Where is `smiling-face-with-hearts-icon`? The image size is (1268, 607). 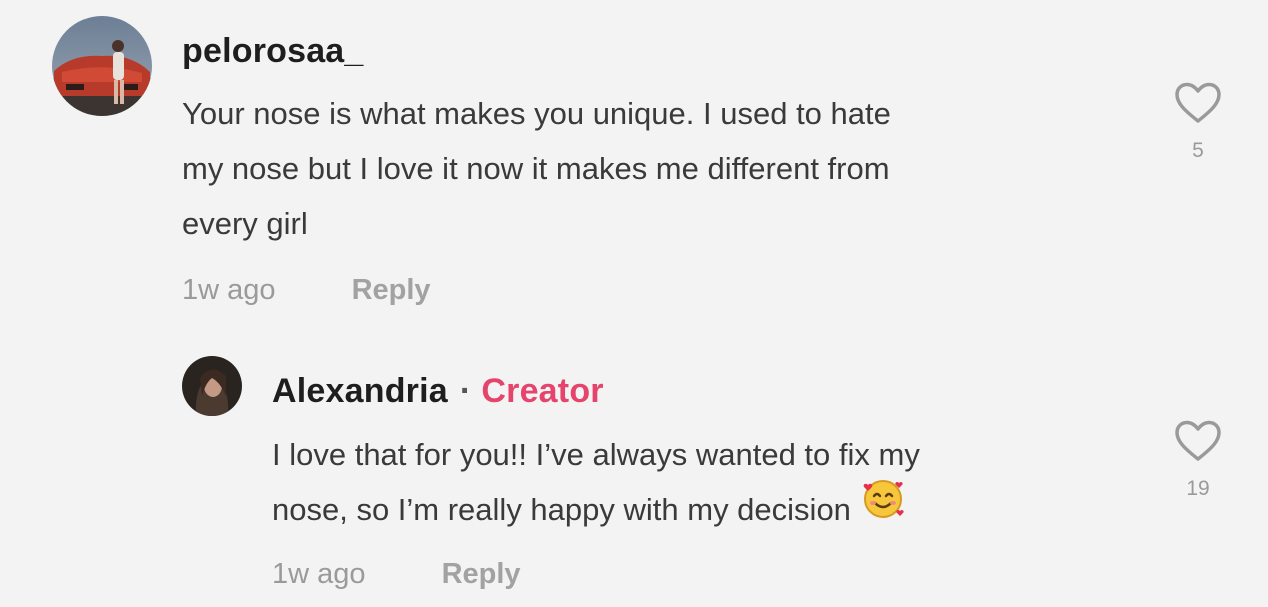
smiling-face-with-hearts-icon is located at coordinates (883, 507).